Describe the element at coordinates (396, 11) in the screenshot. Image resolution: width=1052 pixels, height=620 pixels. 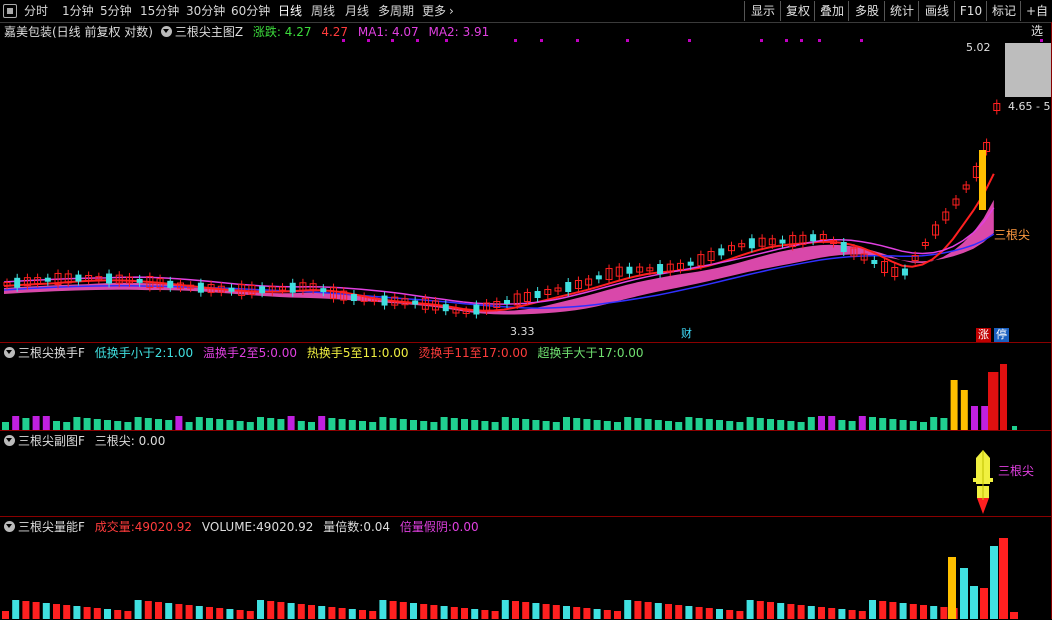
I see `tab-multi-period: 多周期` at that location.